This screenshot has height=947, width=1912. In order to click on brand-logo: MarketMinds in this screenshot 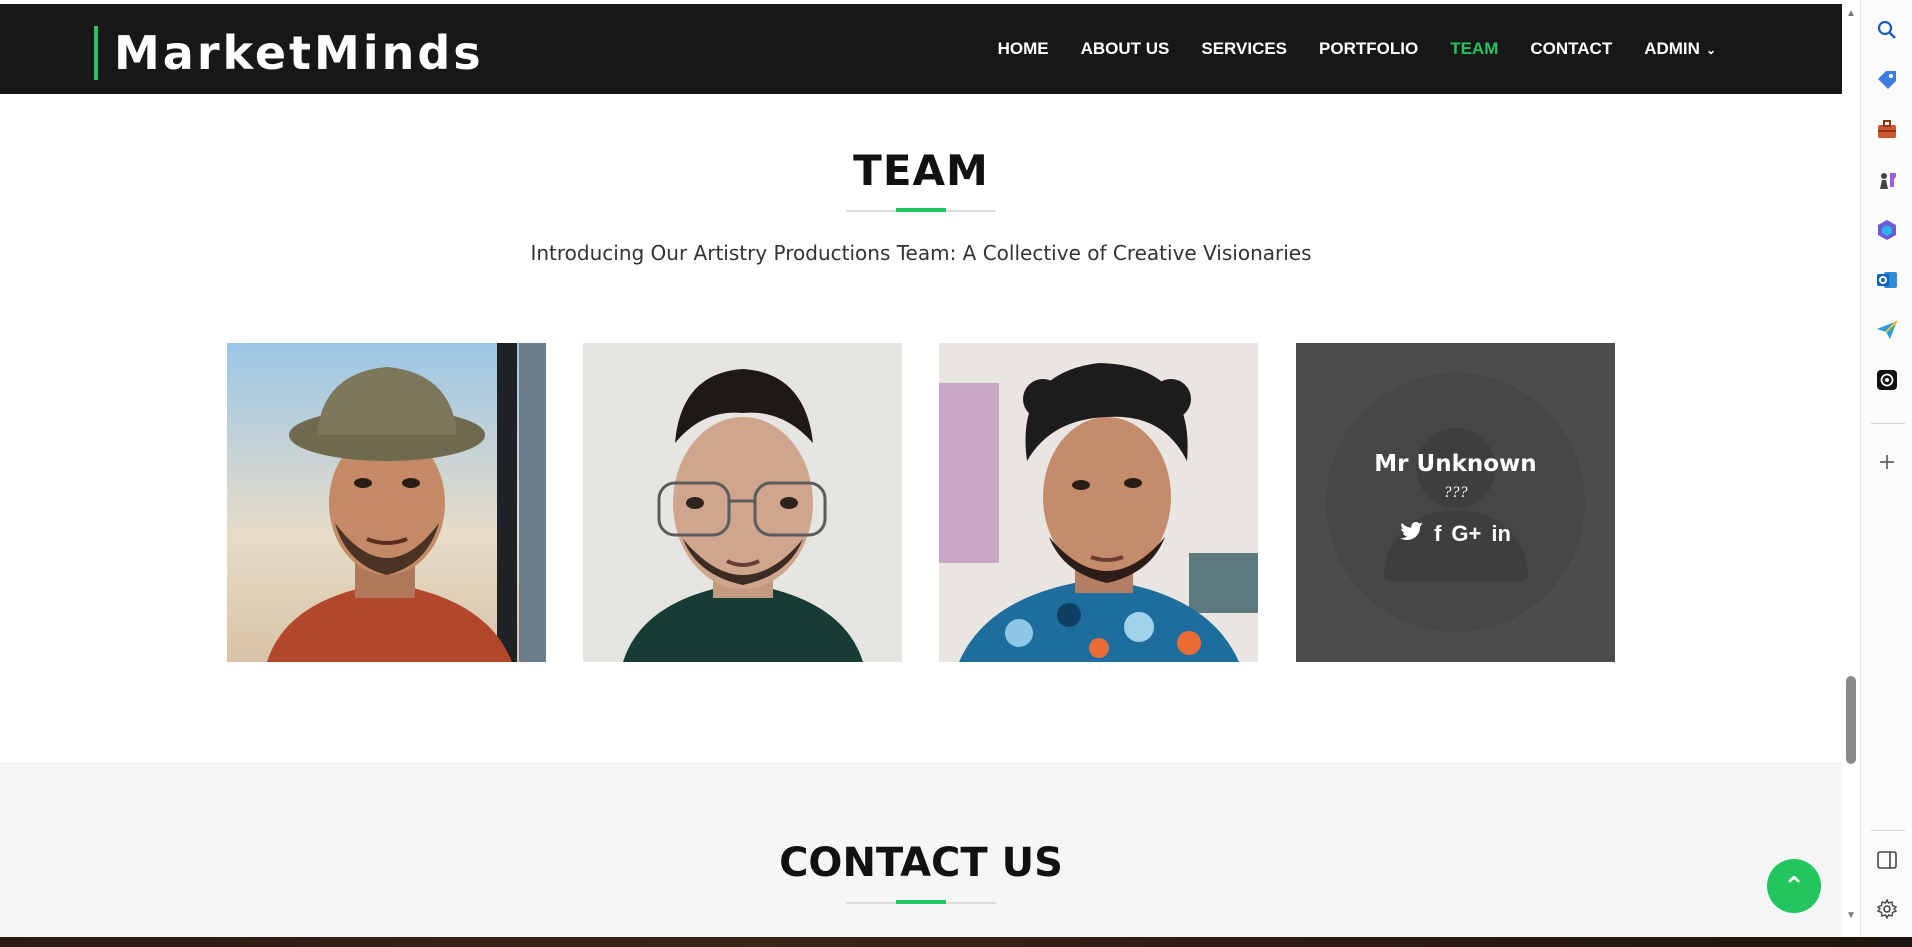, I will do `click(289, 53)`.